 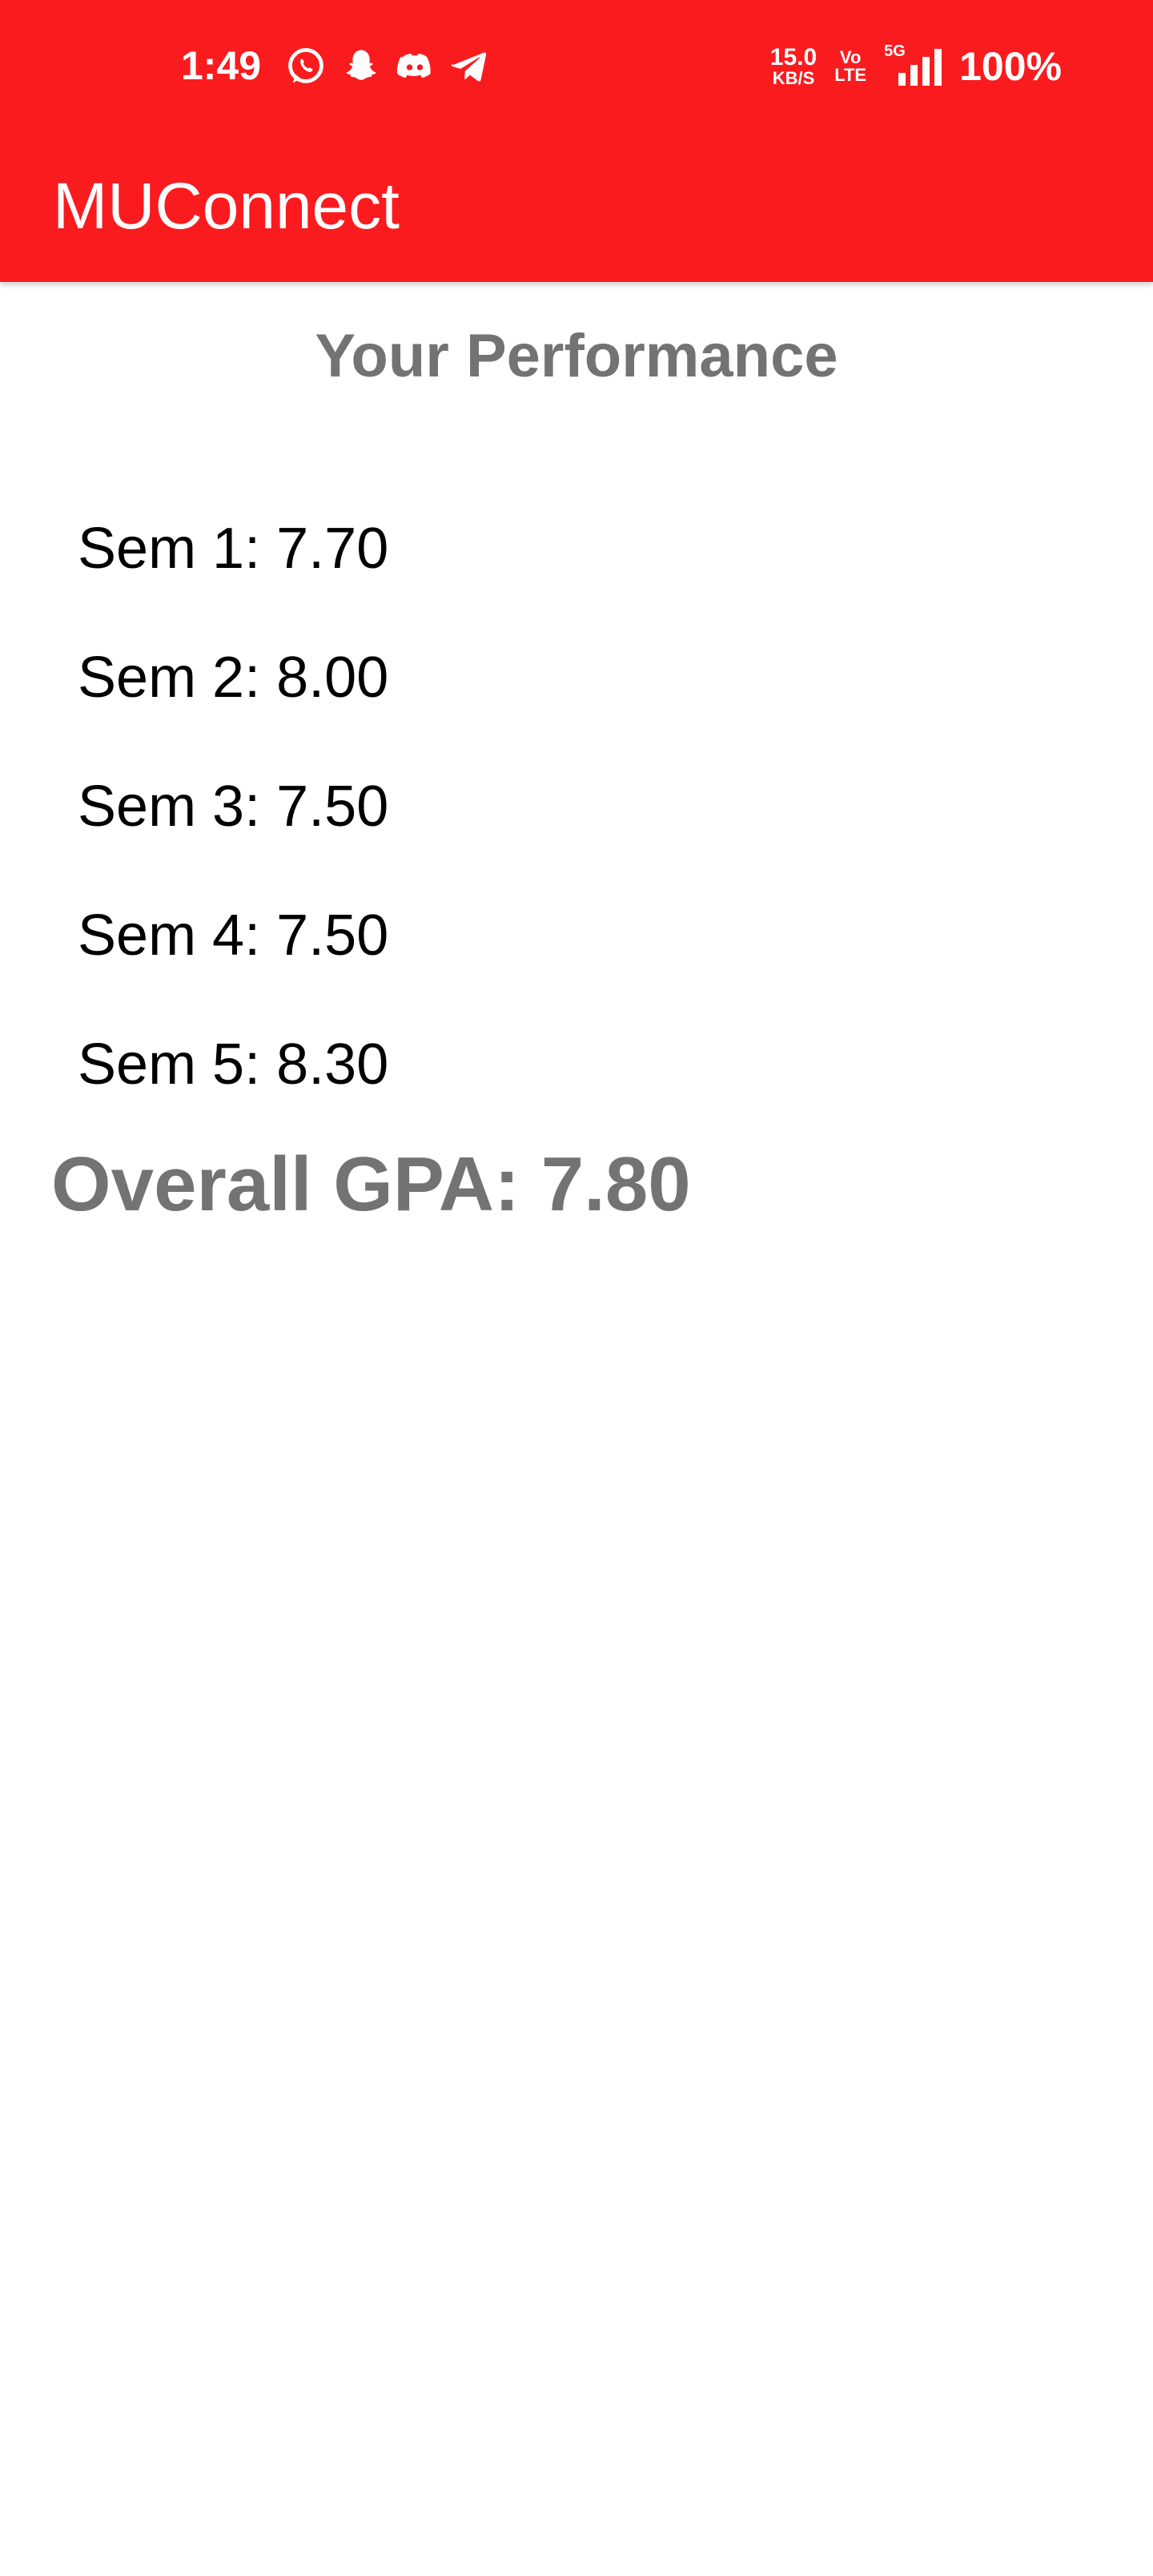 What do you see at coordinates (469, 67) in the screenshot?
I see `telegram-icon` at bounding box center [469, 67].